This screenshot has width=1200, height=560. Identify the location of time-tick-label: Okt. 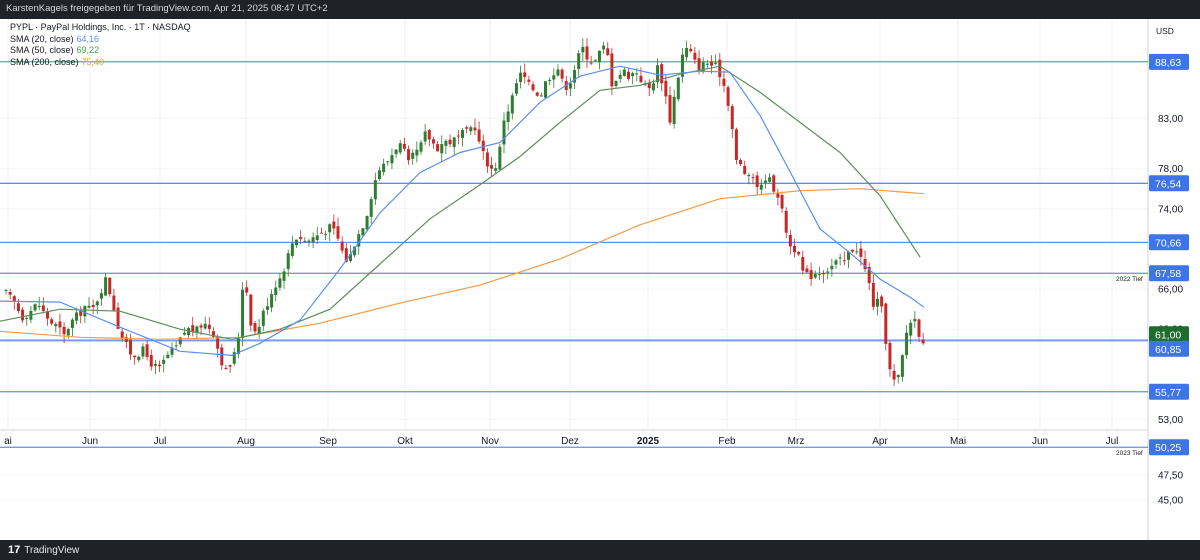
(405, 441).